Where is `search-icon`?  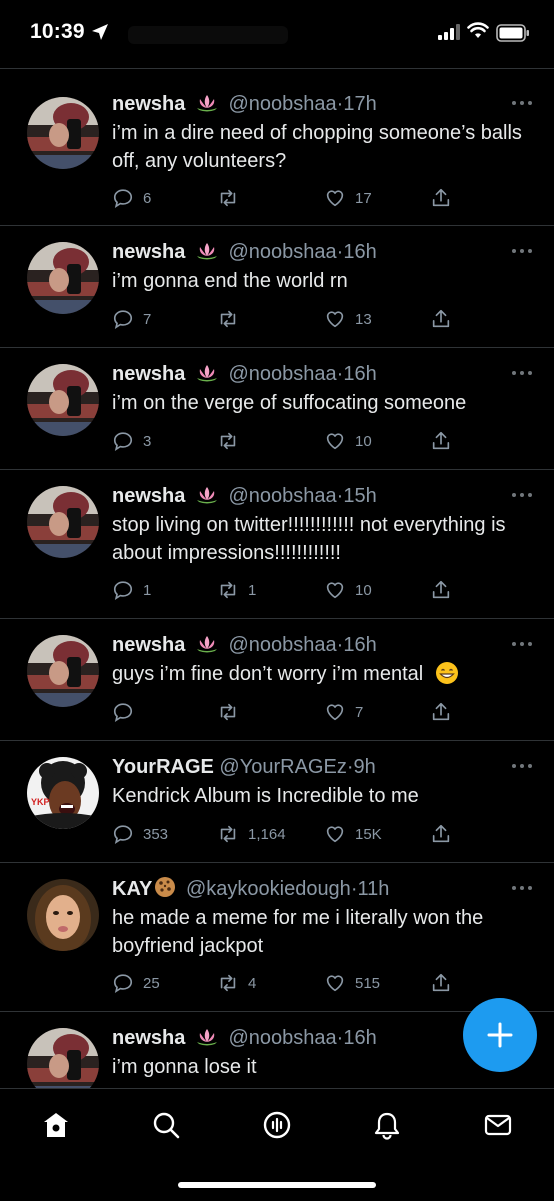 search-icon is located at coordinates (166, 1125).